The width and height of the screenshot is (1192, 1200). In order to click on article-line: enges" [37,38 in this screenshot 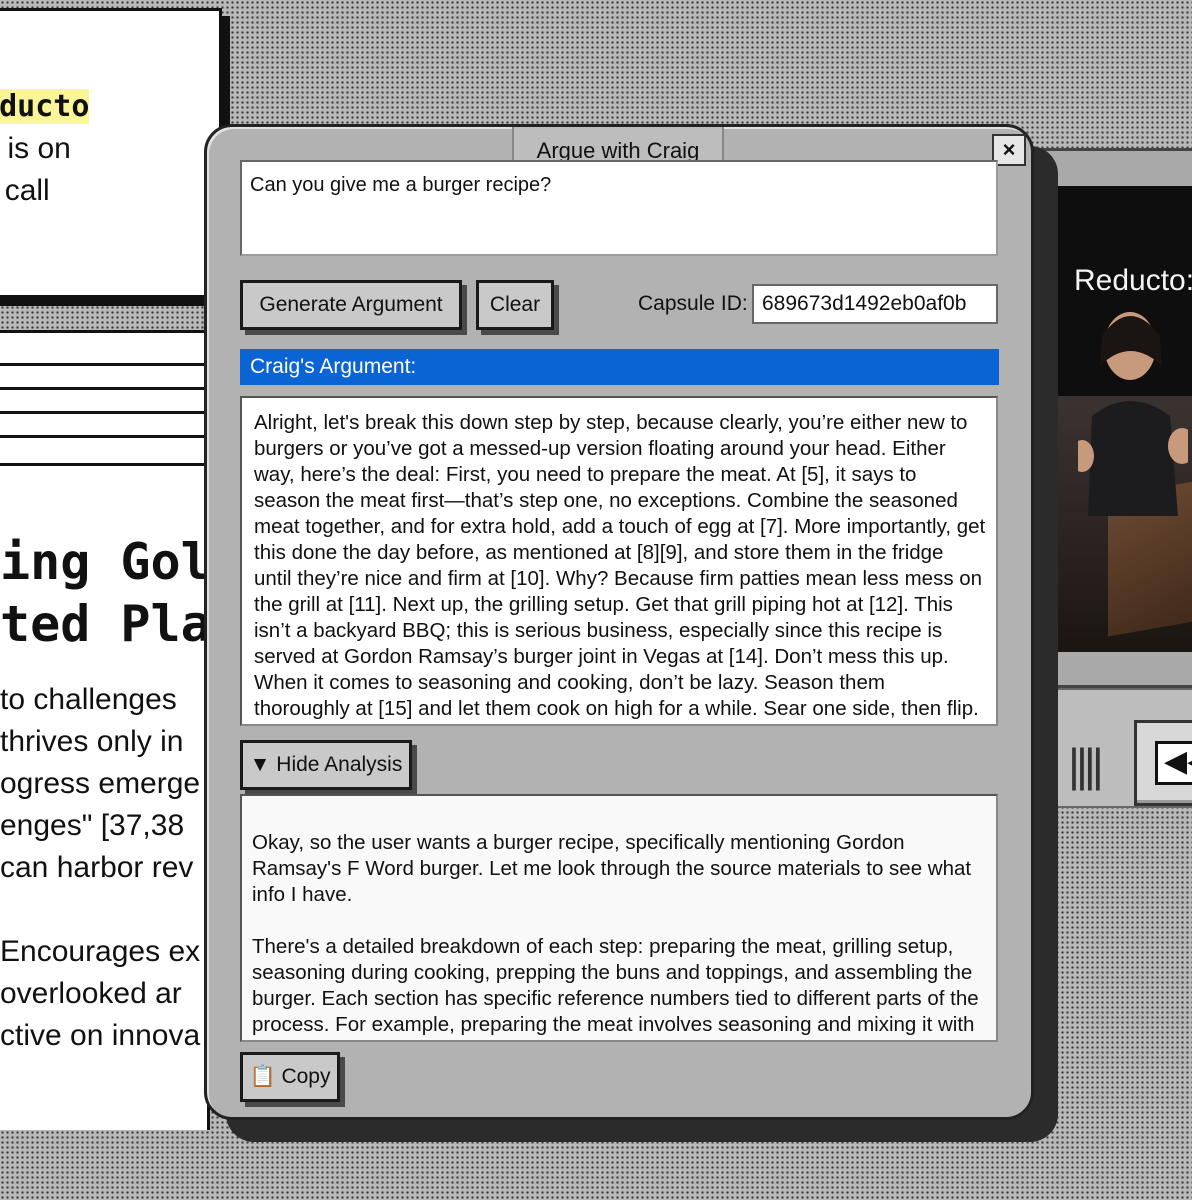, I will do `click(92, 825)`.